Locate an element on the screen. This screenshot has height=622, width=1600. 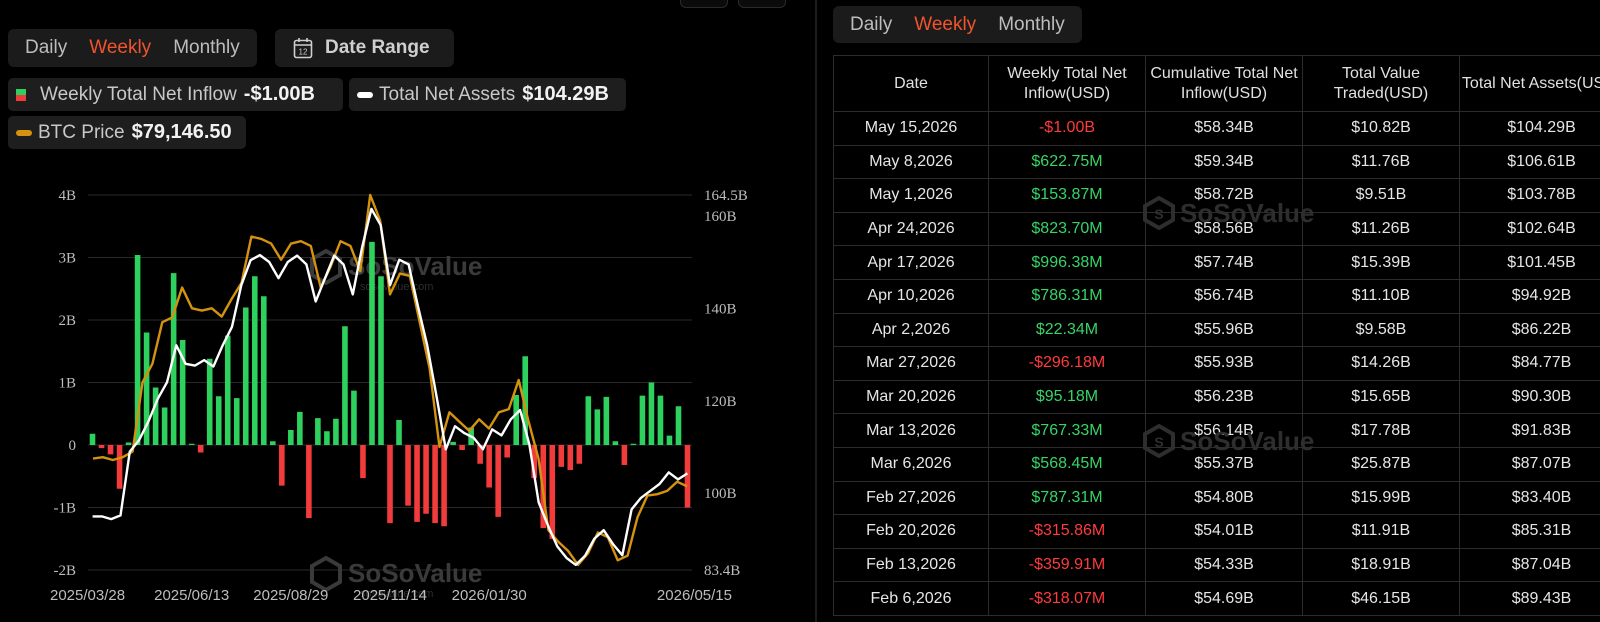
table-row: Apr 2,2026 $22.34M $55.96B $9.58B $86.22B is located at coordinates (1216, 330).